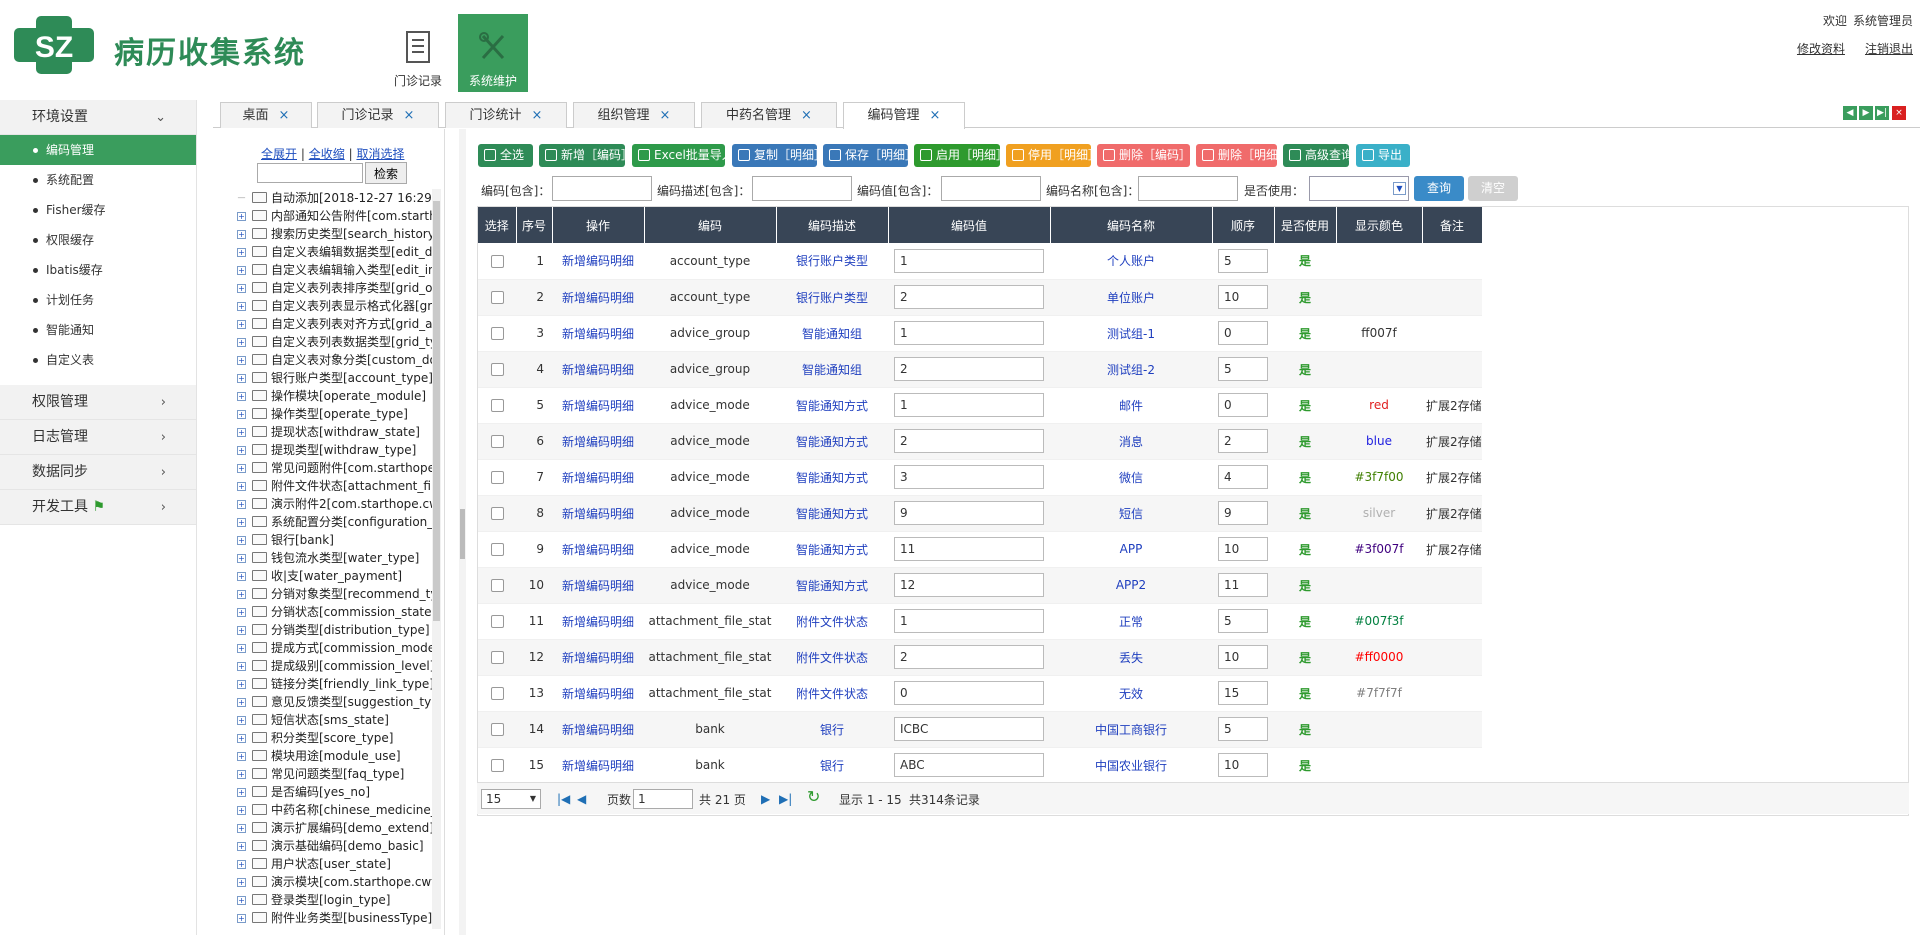  Describe the element at coordinates (969, 369) in the screenshot. I see `value-input: 2` at that location.